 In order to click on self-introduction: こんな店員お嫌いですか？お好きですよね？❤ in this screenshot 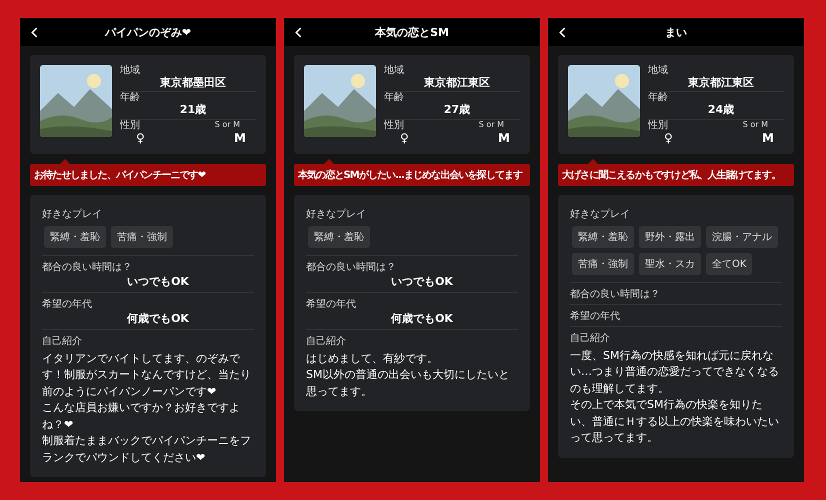, I will do `click(141, 416)`.